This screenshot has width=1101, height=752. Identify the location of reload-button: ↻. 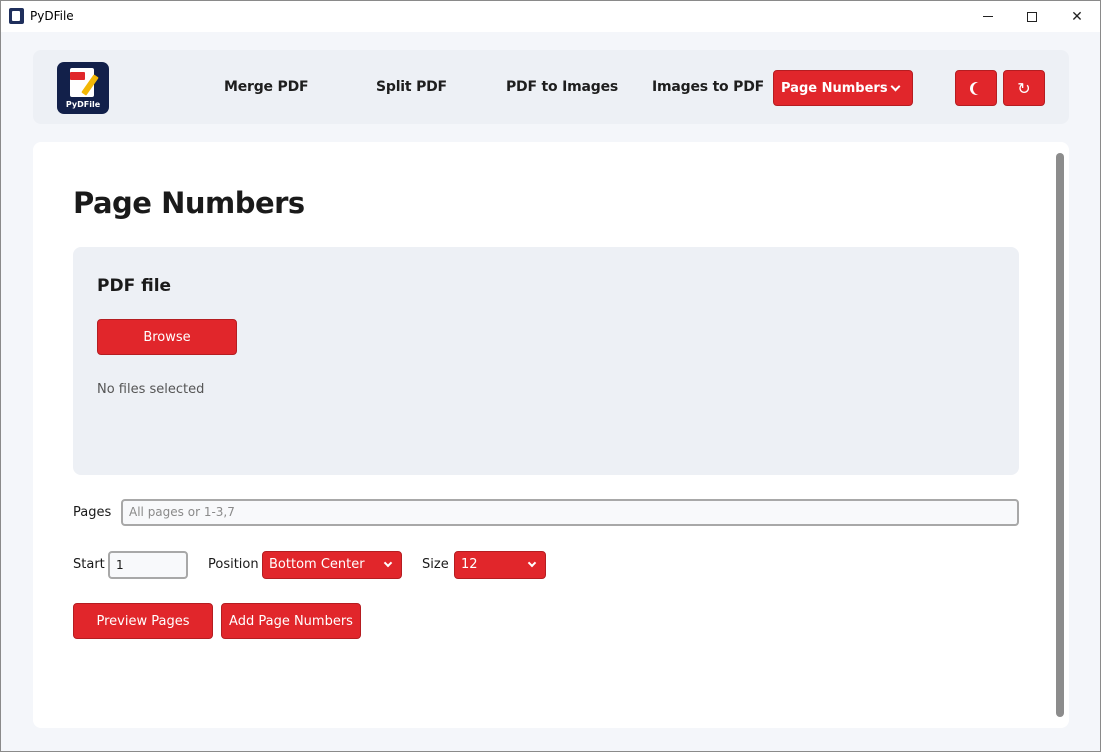
(1024, 88).